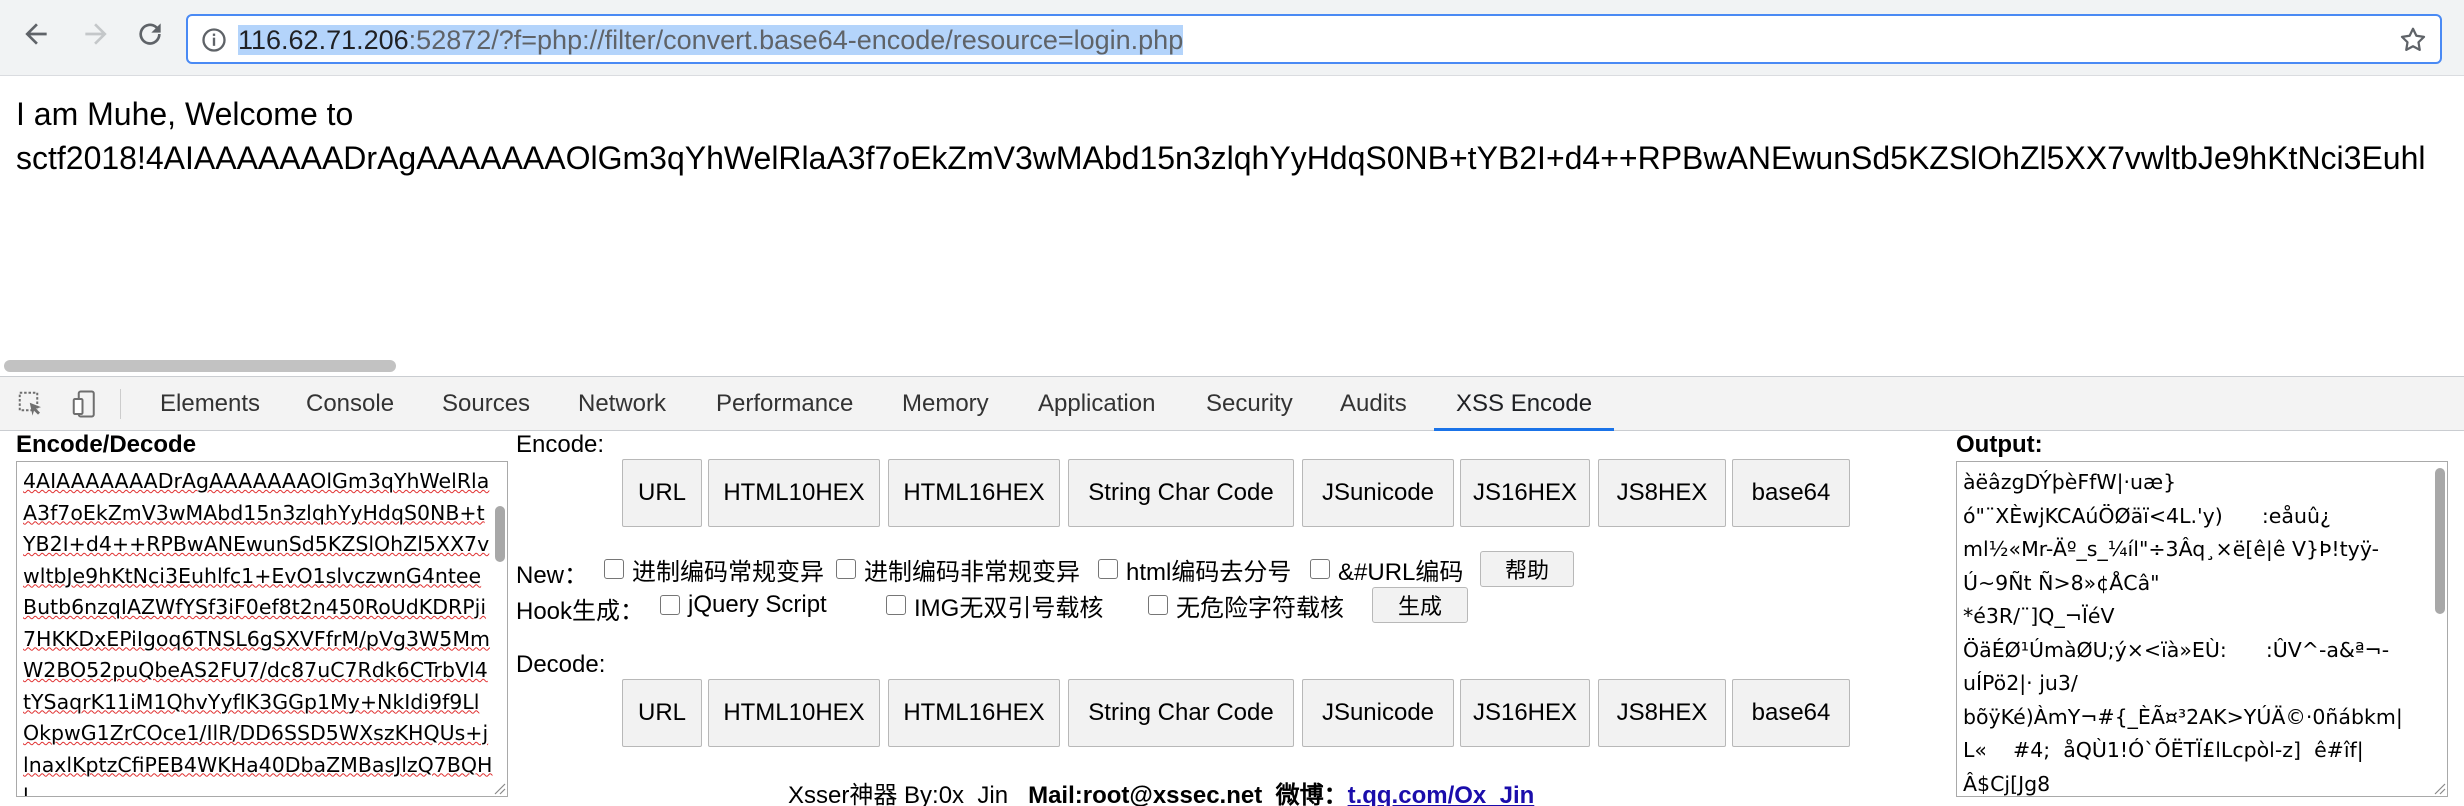 The width and height of the screenshot is (2464, 806). What do you see at coordinates (350, 404) in the screenshot?
I see `tab-console: Console` at bounding box center [350, 404].